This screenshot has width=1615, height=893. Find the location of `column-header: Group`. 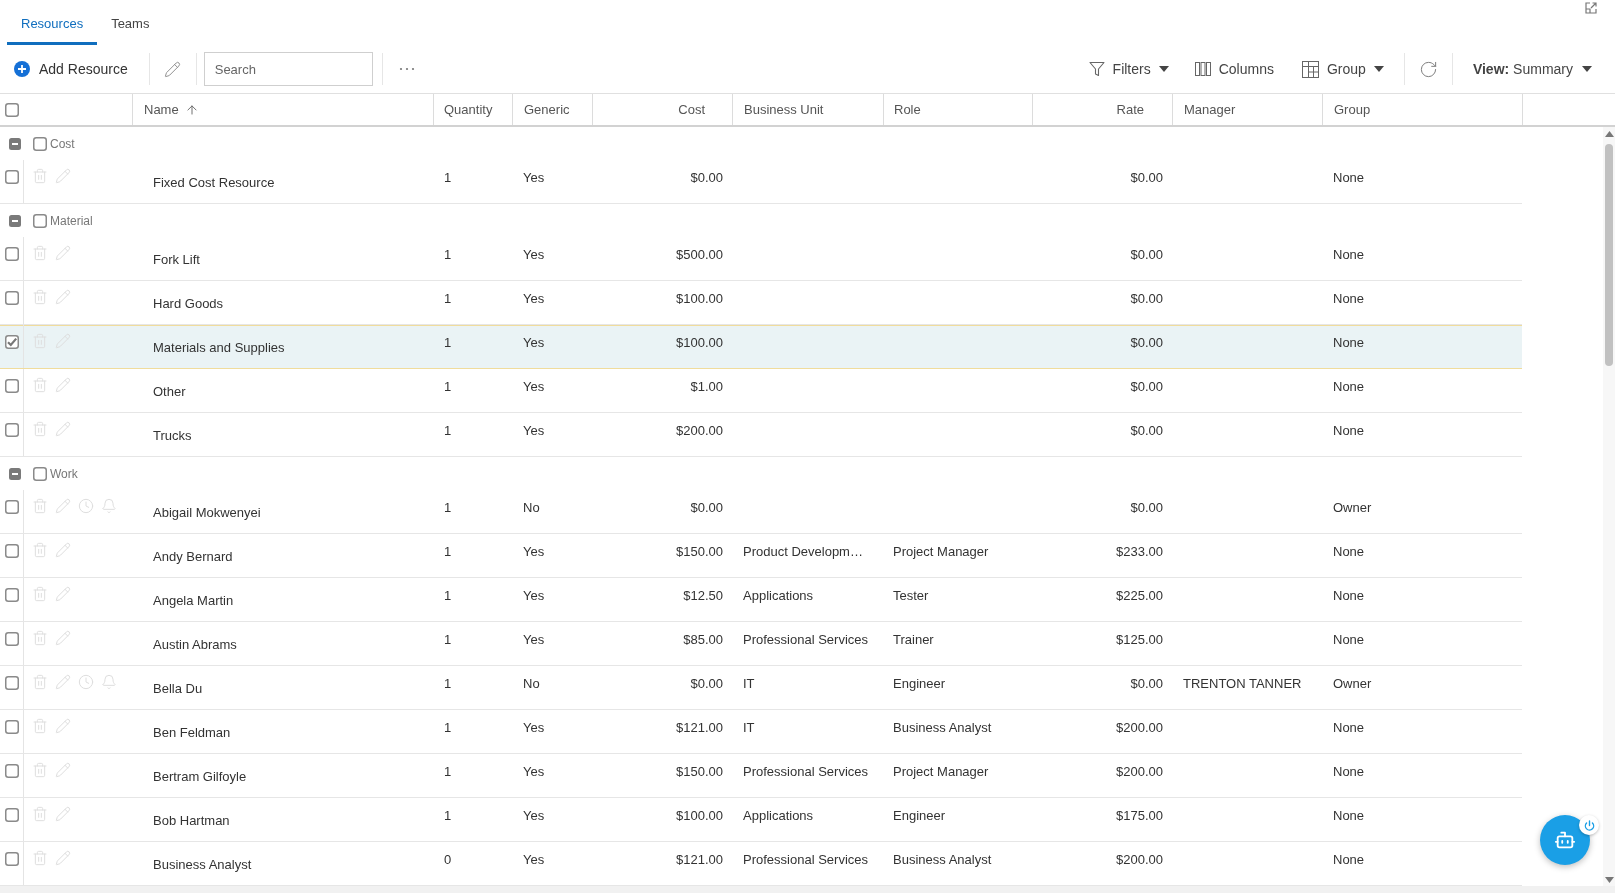

column-header: Group is located at coordinates (1422, 109).